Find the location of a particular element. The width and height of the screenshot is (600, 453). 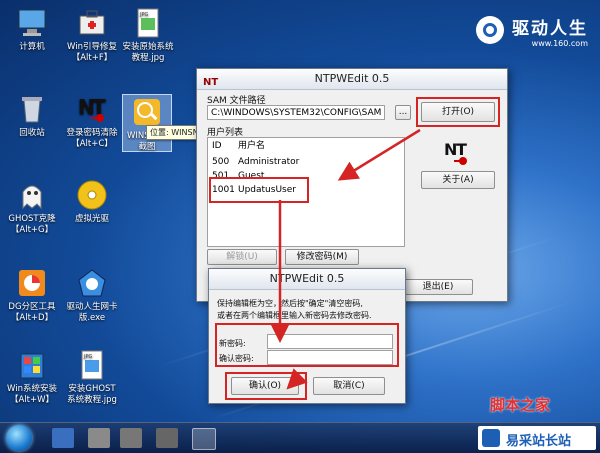

watermark-logo-icon is located at coordinates (491, 438).